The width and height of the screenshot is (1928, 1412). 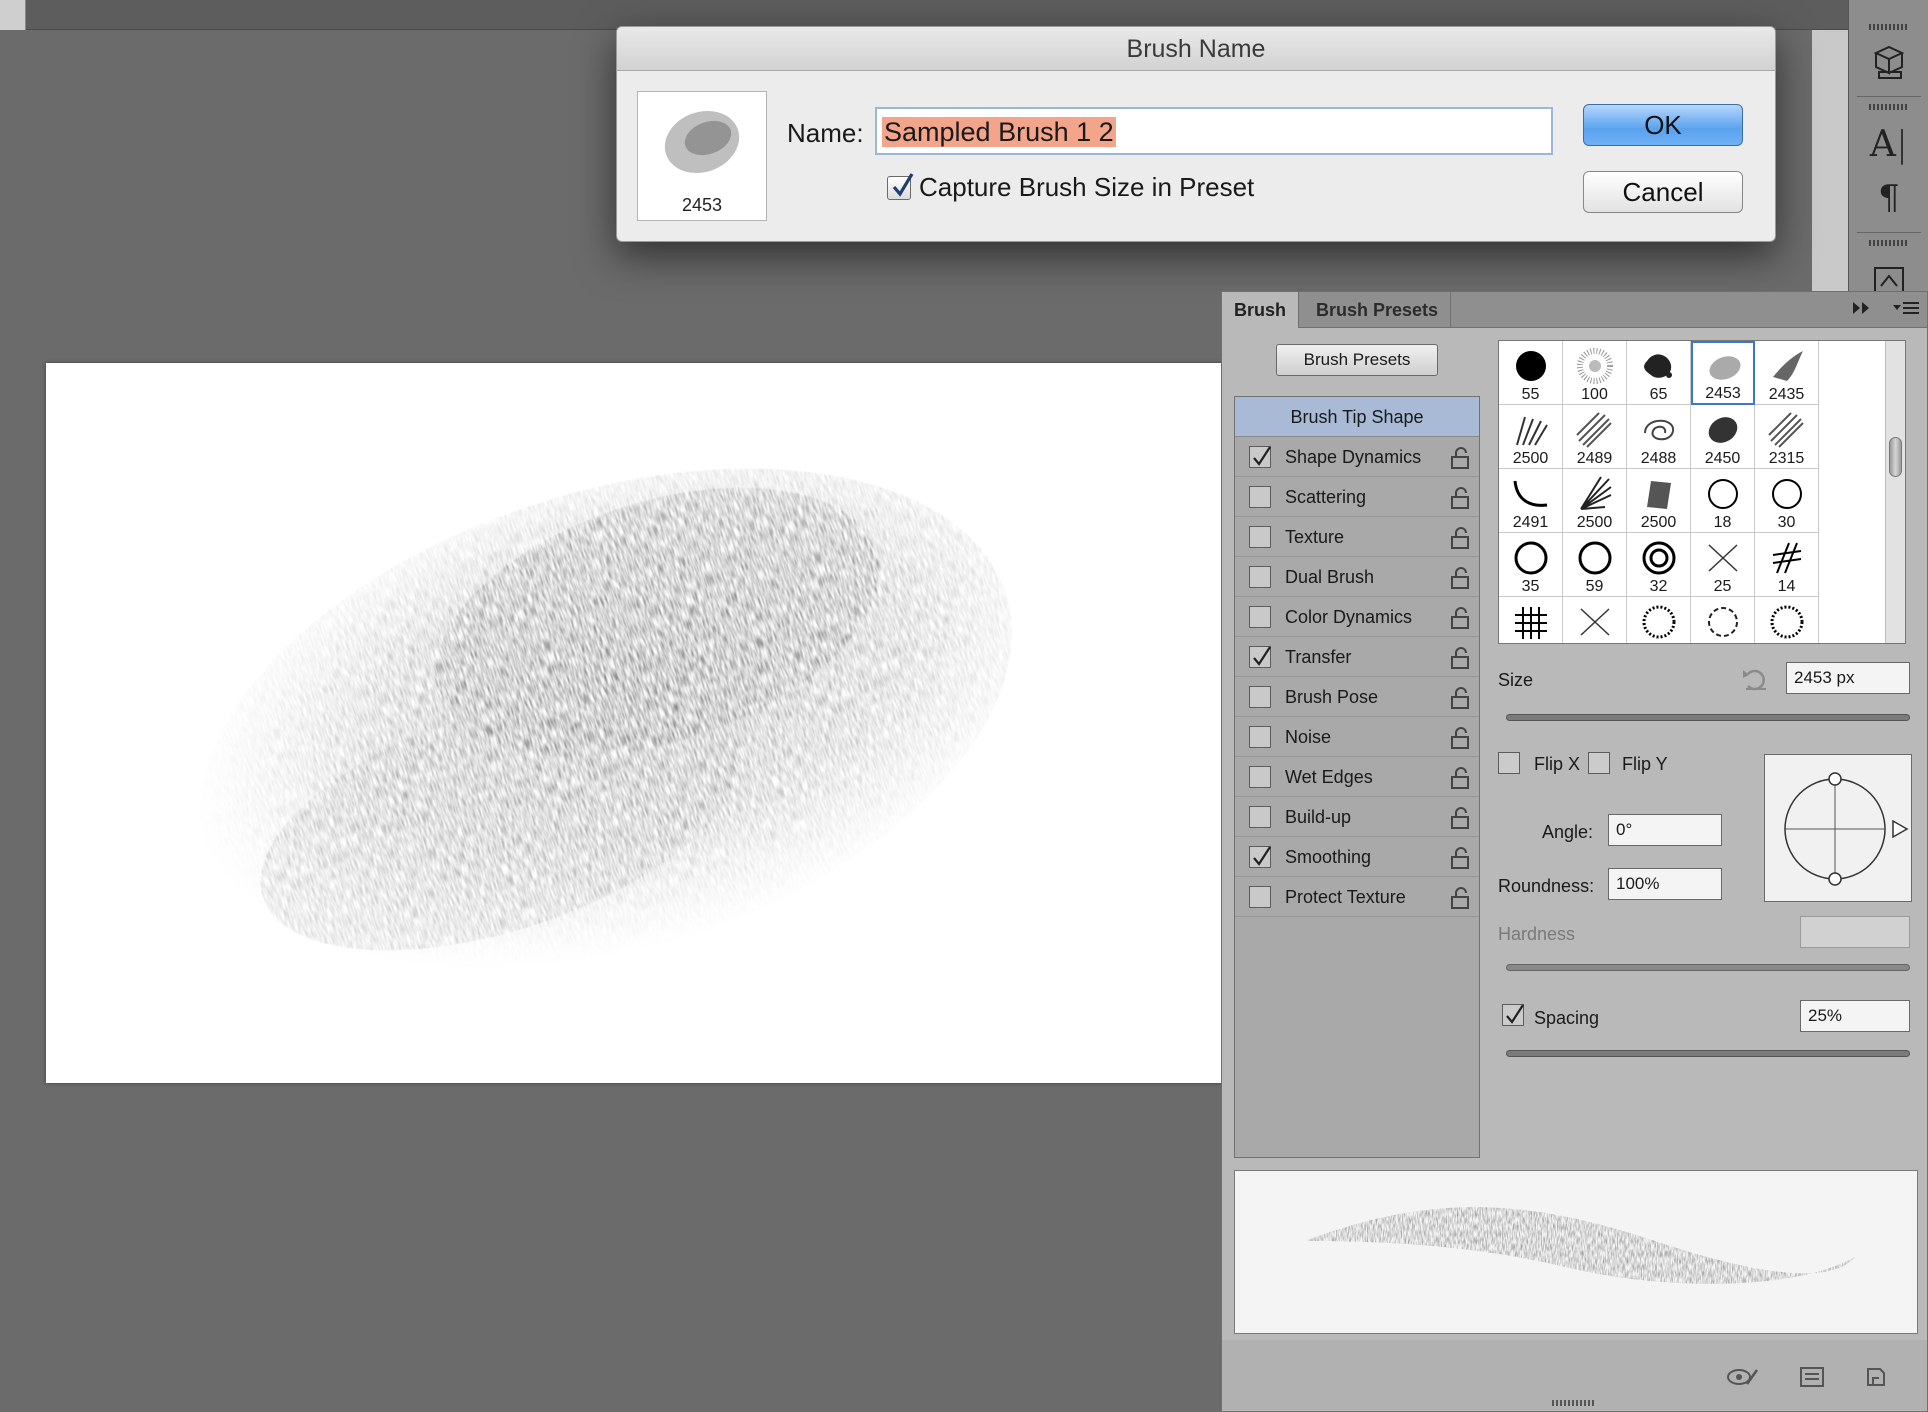 What do you see at coordinates (1895, 457) in the screenshot?
I see `presets-scroll-thumb` at bounding box center [1895, 457].